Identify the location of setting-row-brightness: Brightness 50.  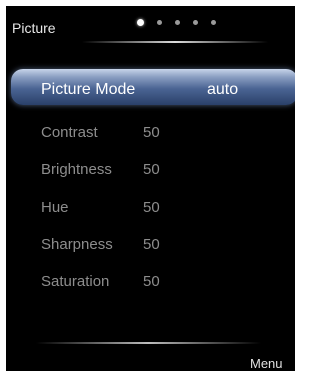
(146, 171).